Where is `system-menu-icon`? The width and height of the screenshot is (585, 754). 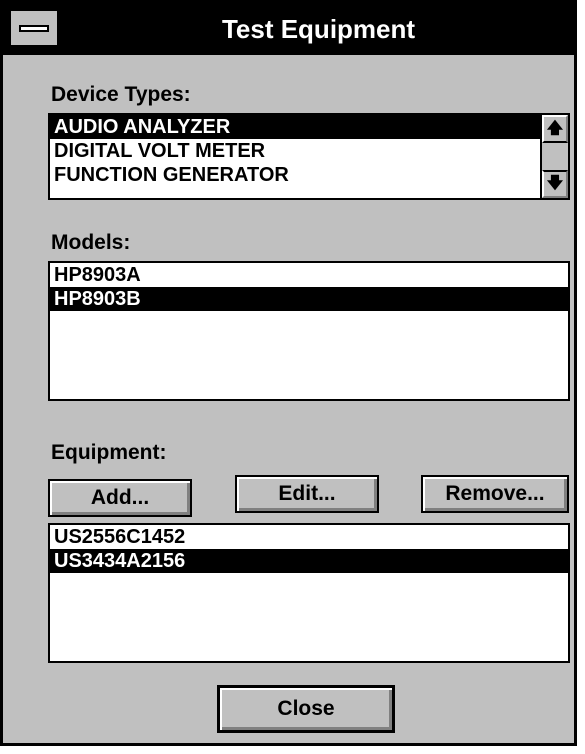
system-menu-icon is located at coordinates (34, 28).